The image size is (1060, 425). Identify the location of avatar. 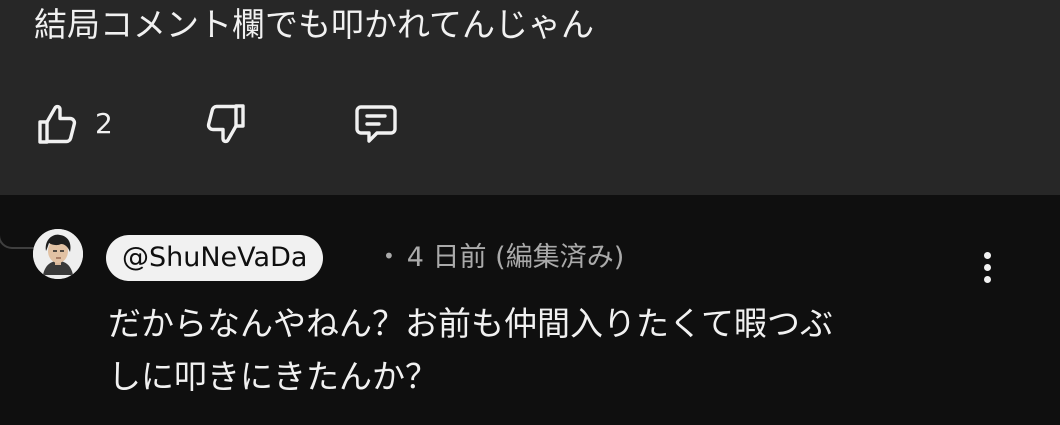
(58, 254).